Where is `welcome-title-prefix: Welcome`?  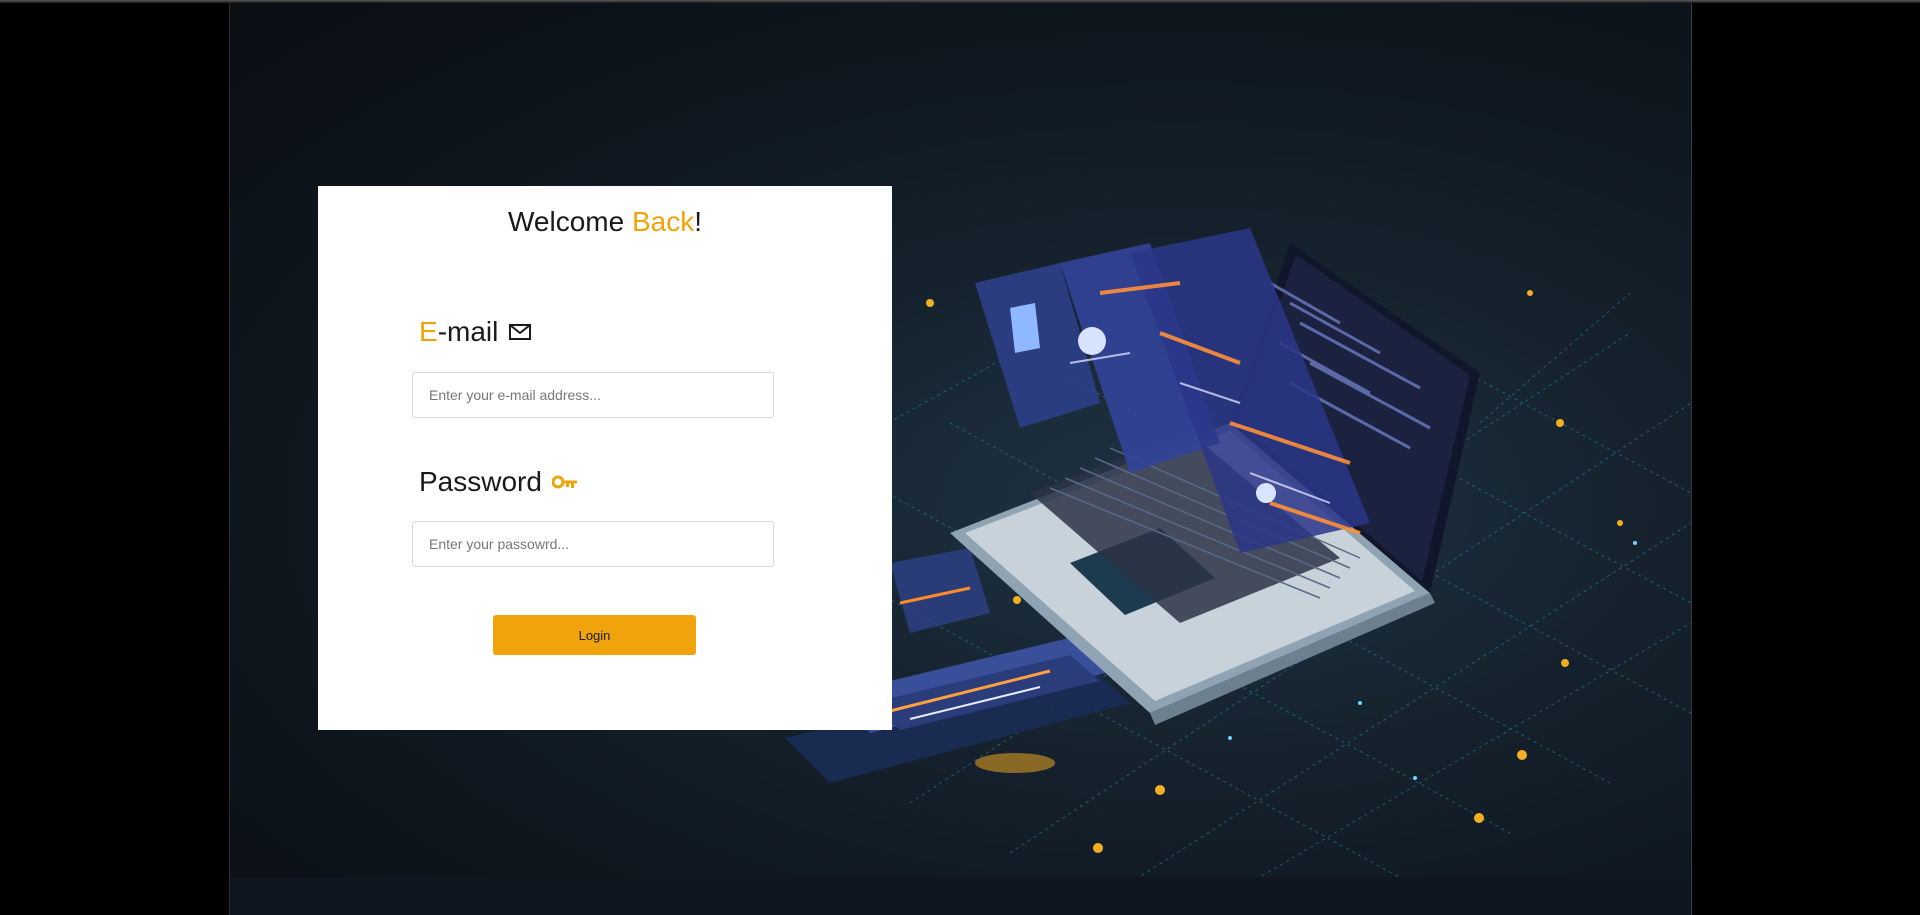
welcome-title-prefix: Welcome is located at coordinates (570, 221).